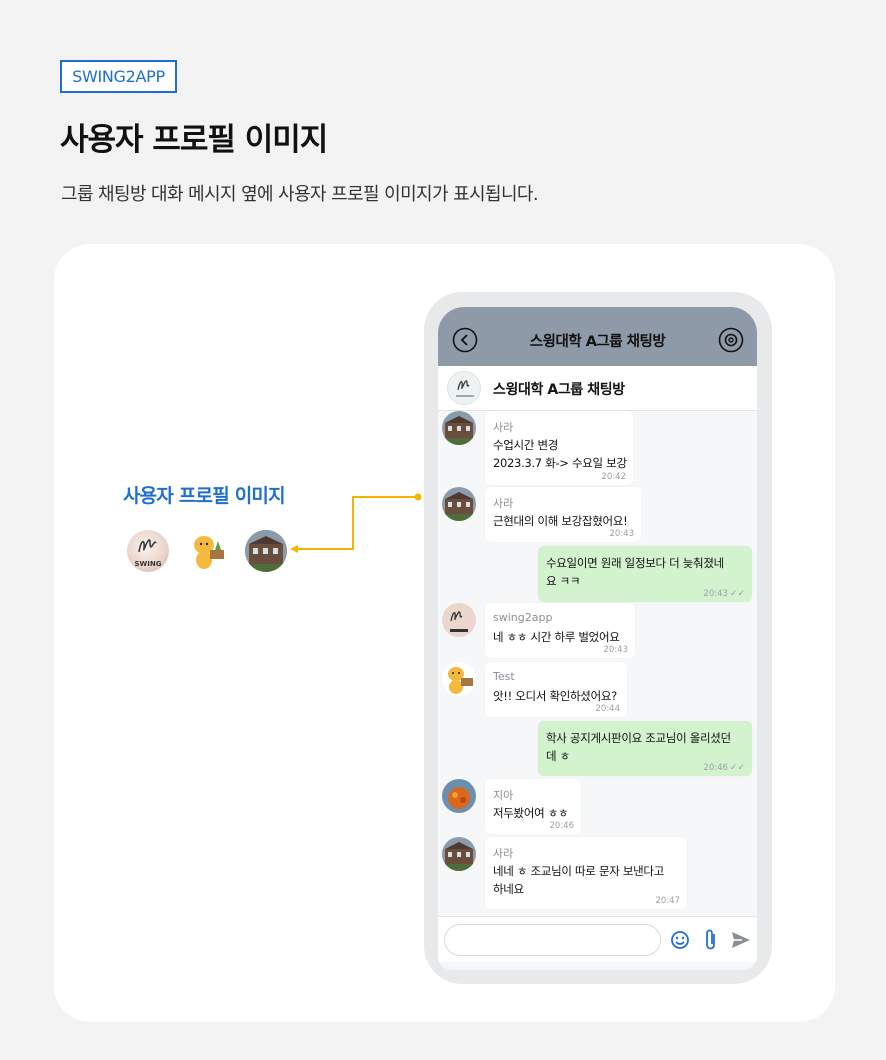  What do you see at coordinates (559, 390) in the screenshot?
I see `room-name: 스윙대학 A그룹 채팅방` at bounding box center [559, 390].